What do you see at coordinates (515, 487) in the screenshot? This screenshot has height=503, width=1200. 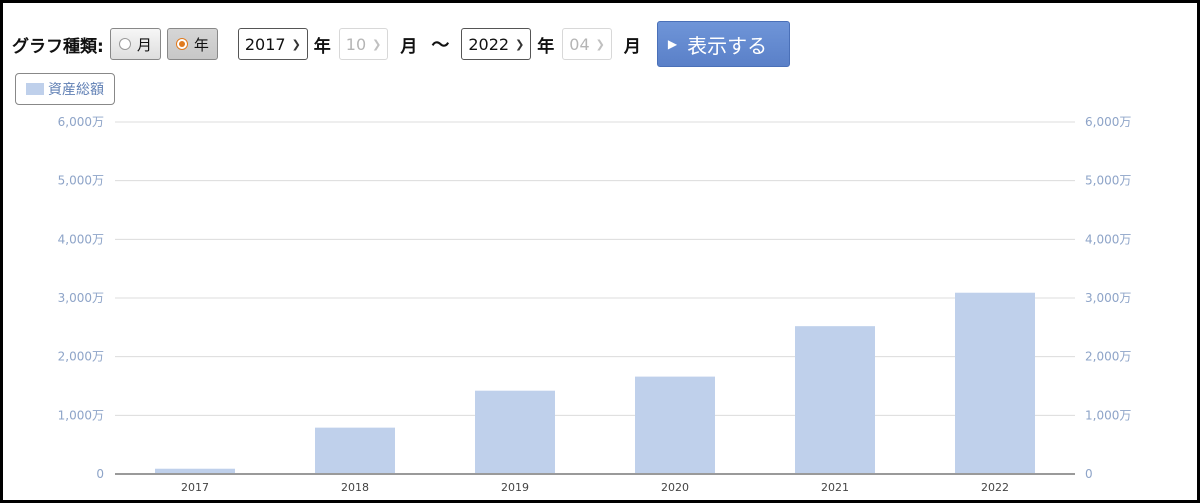 I see `x-tick-label: 2019` at bounding box center [515, 487].